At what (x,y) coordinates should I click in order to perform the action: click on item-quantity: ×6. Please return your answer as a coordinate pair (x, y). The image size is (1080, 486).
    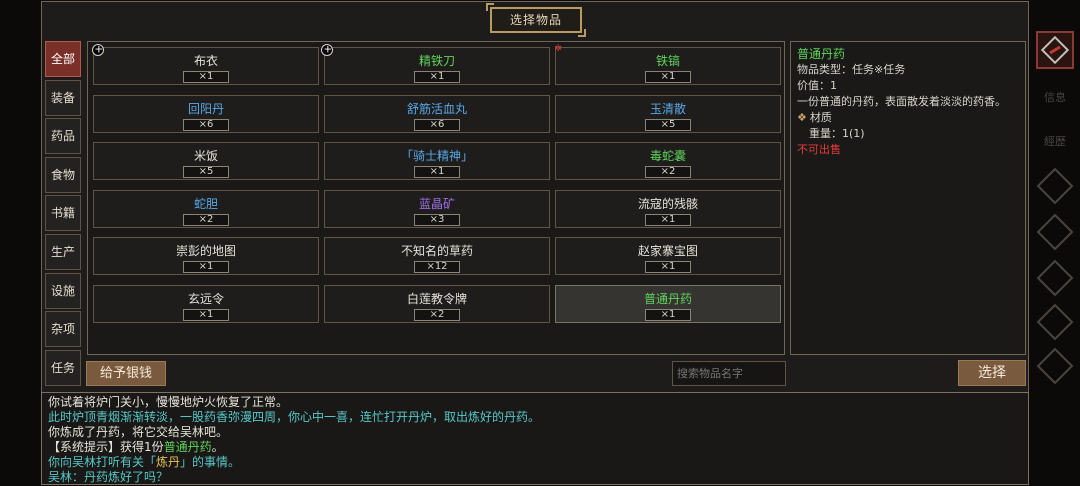
    Looking at the image, I should click on (206, 124).